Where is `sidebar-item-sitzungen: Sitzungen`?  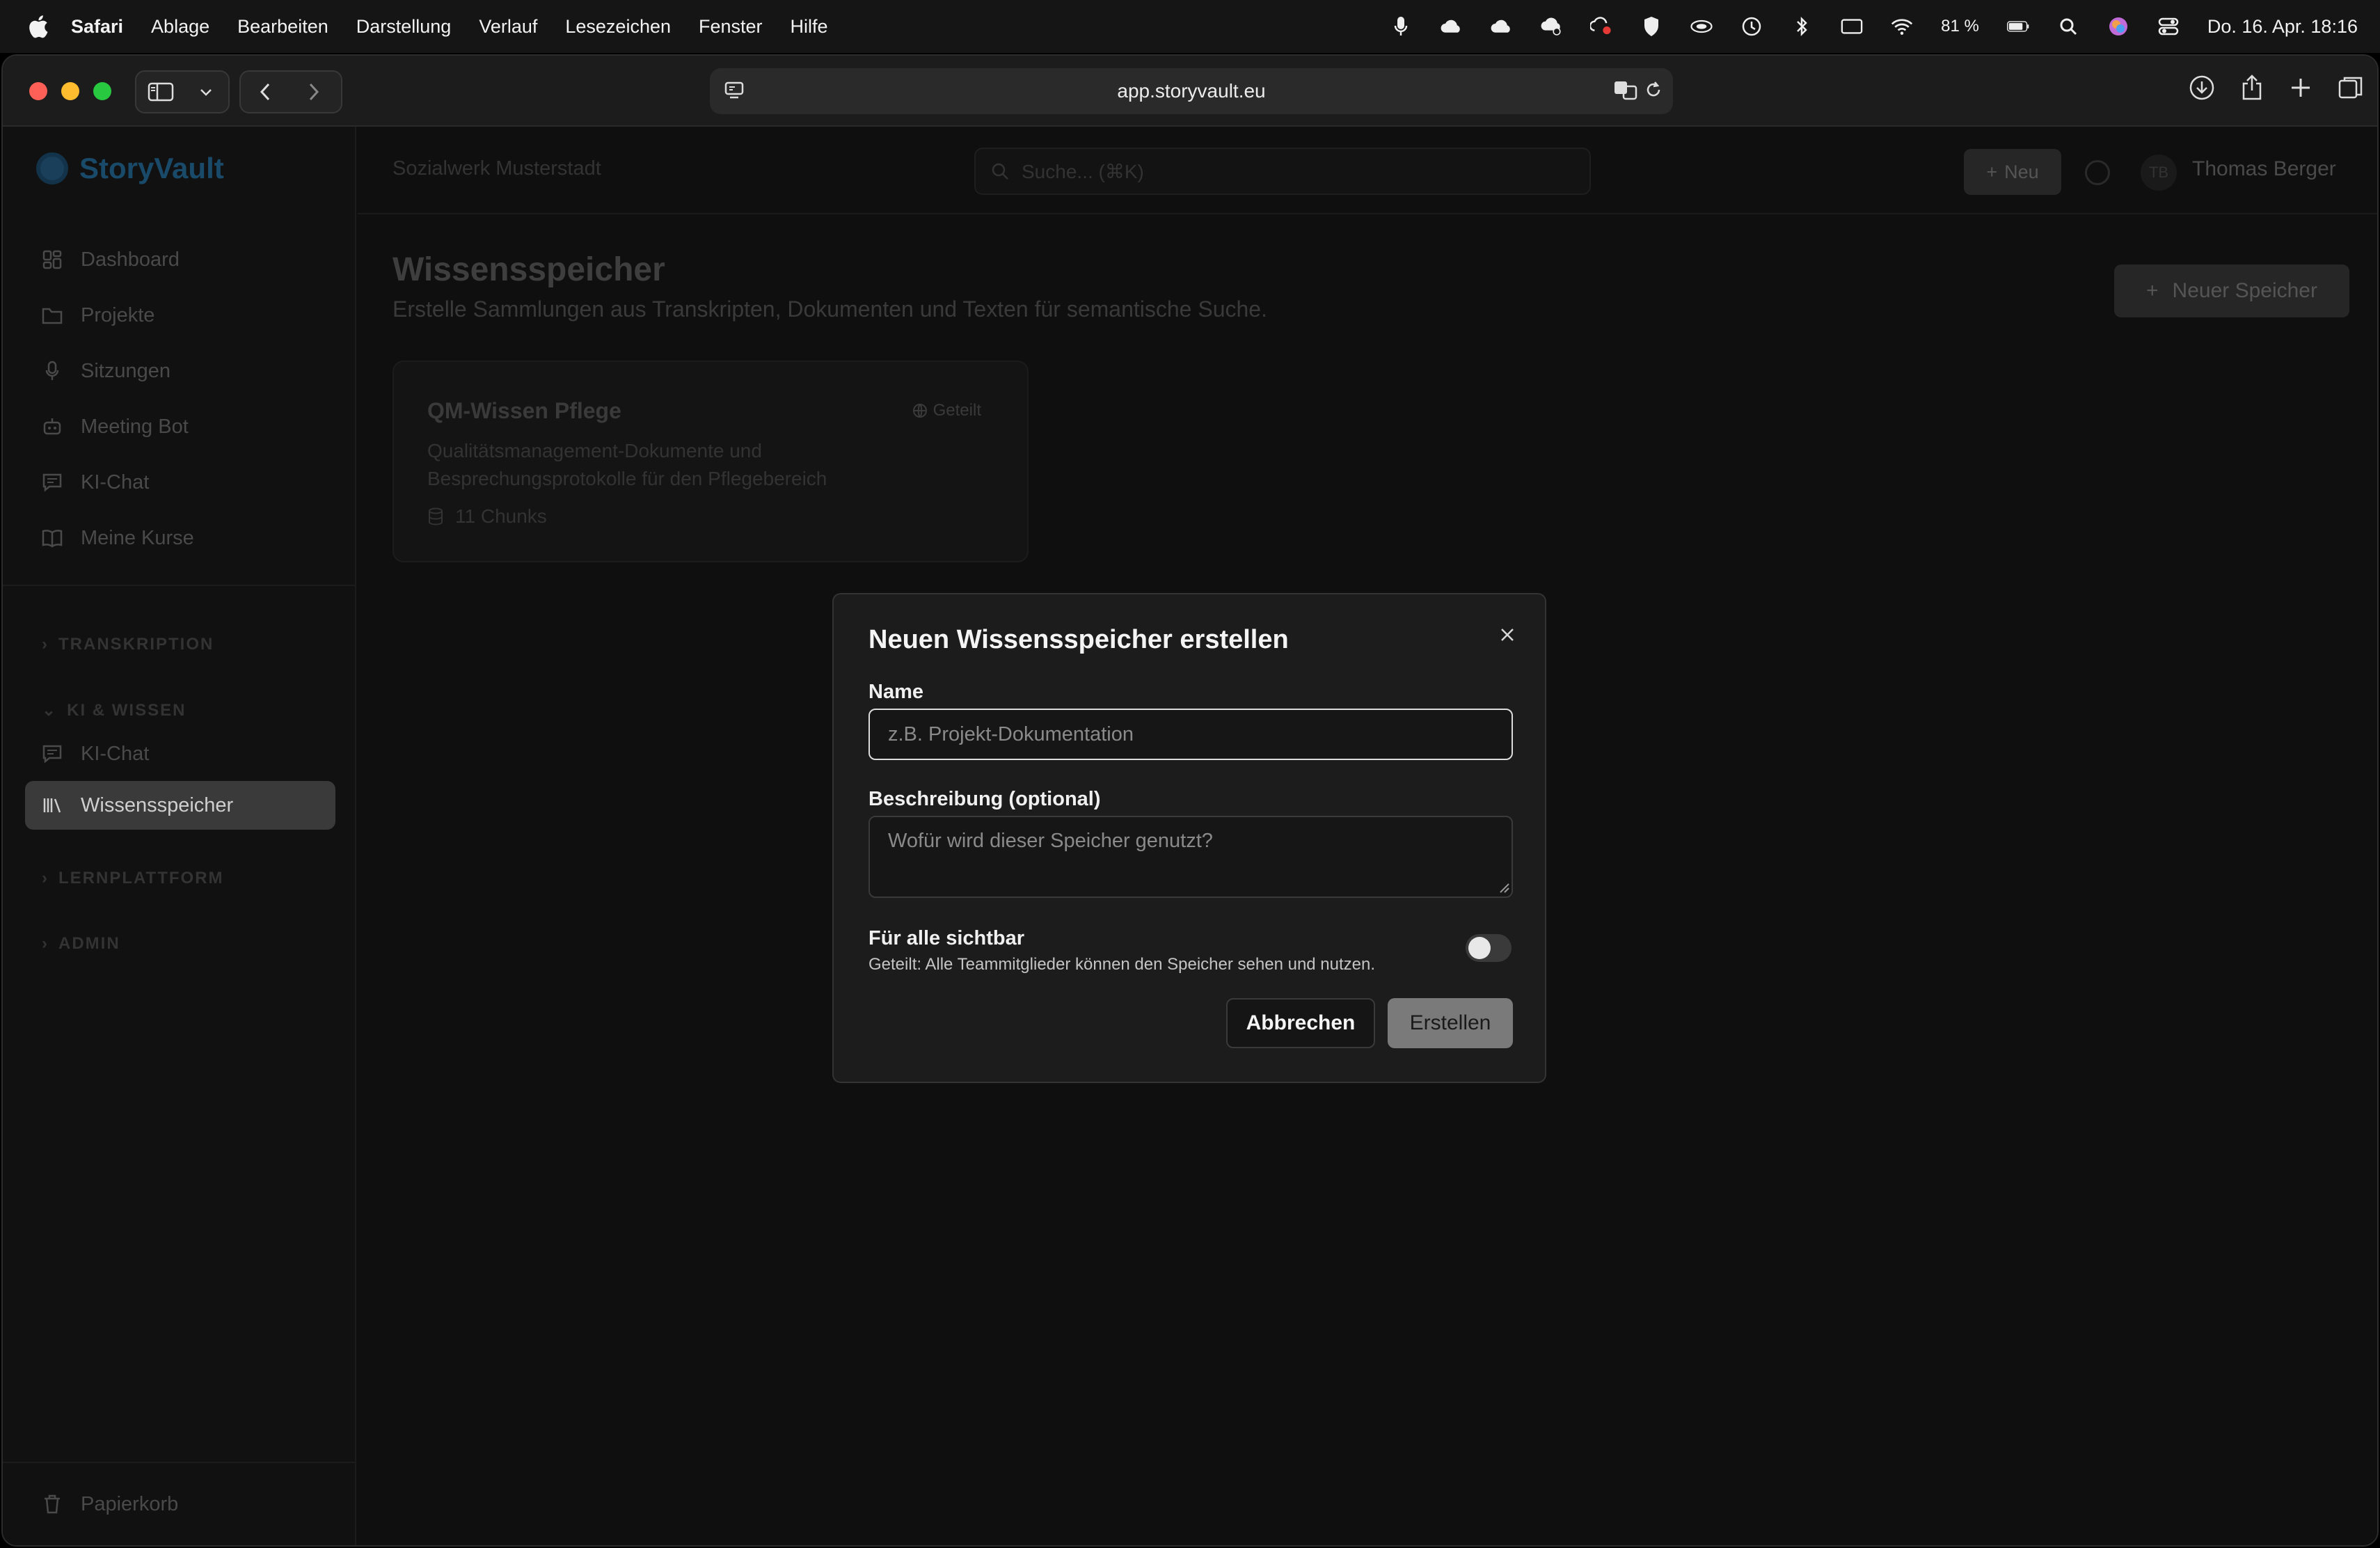 sidebar-item-sitzungen: Sitzungen is located at coordinates (105, 371).